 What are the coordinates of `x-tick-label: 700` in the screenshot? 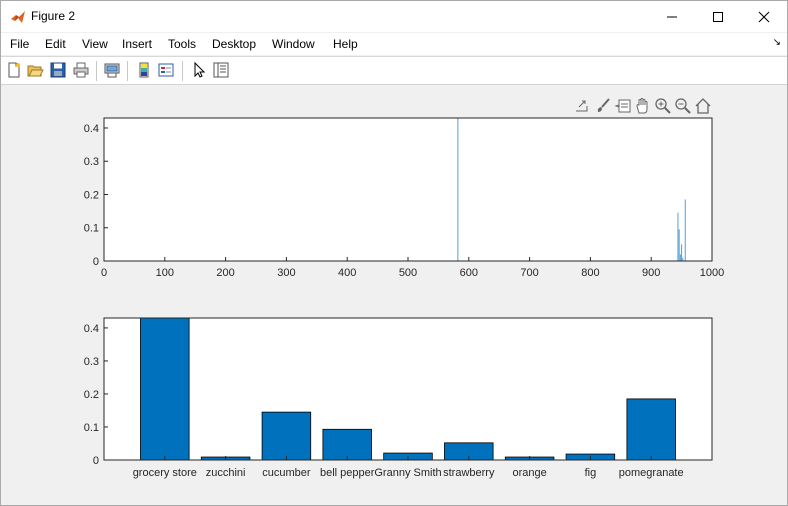 It's located at (529, 273).